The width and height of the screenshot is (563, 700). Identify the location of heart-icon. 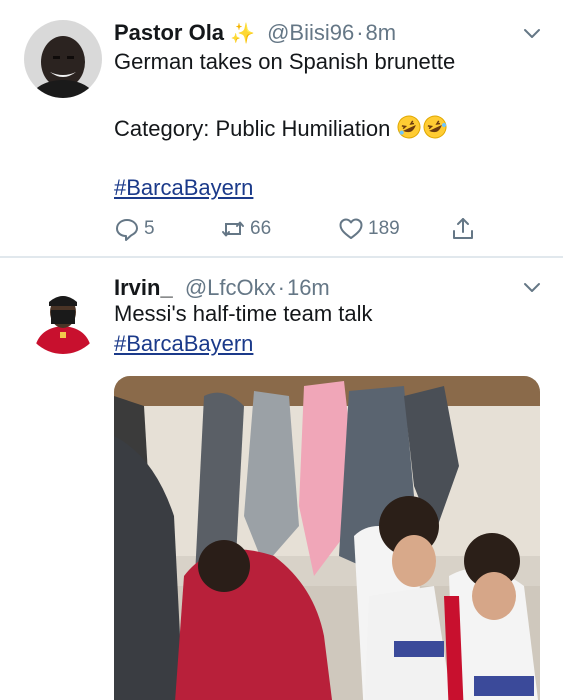
(351, 228).